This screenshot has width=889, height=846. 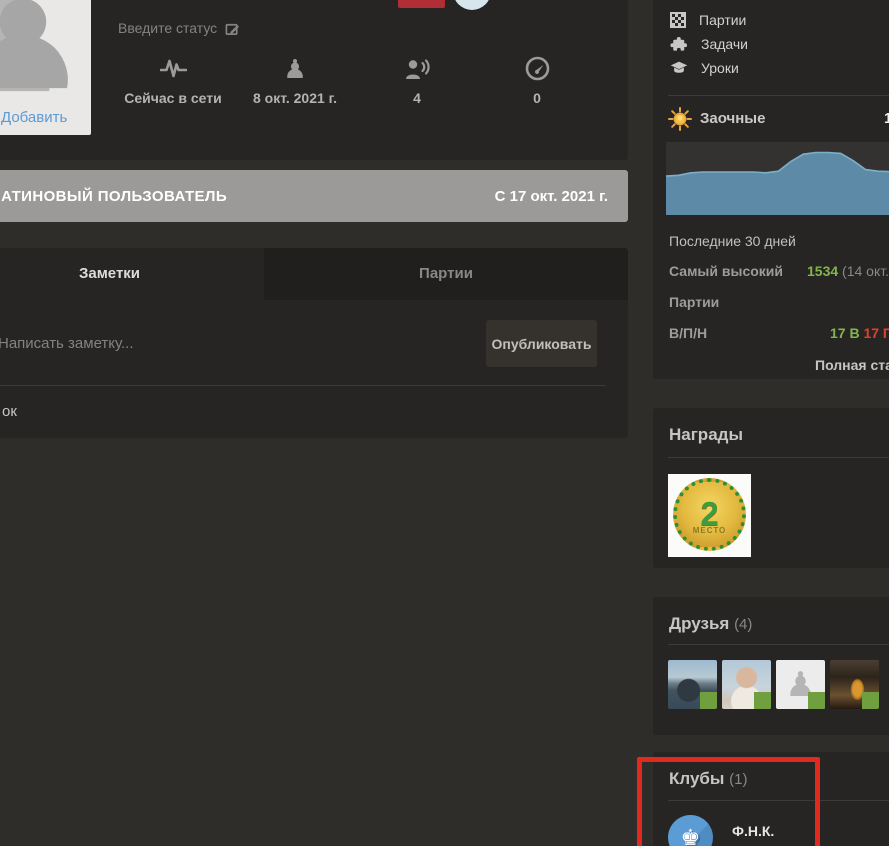 I want to click on stat-joined-label: 8 окт. 2021 г., so click(x=295, y=98).